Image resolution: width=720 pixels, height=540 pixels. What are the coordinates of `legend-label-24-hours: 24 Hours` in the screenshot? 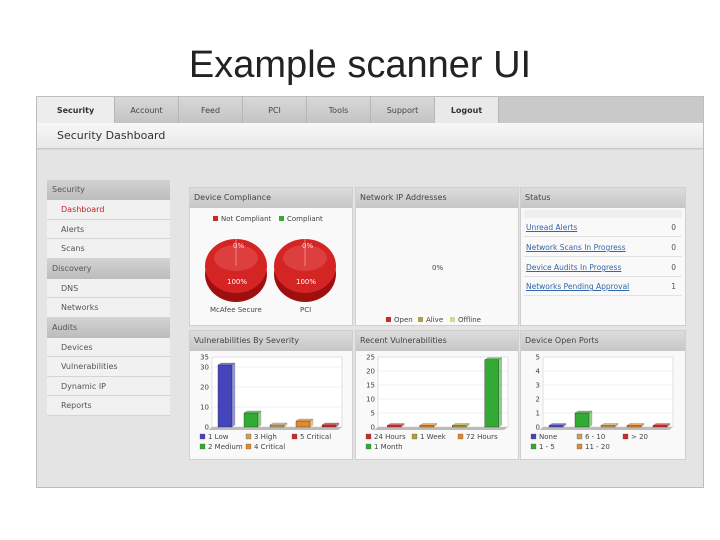 It's located at (390, 437).